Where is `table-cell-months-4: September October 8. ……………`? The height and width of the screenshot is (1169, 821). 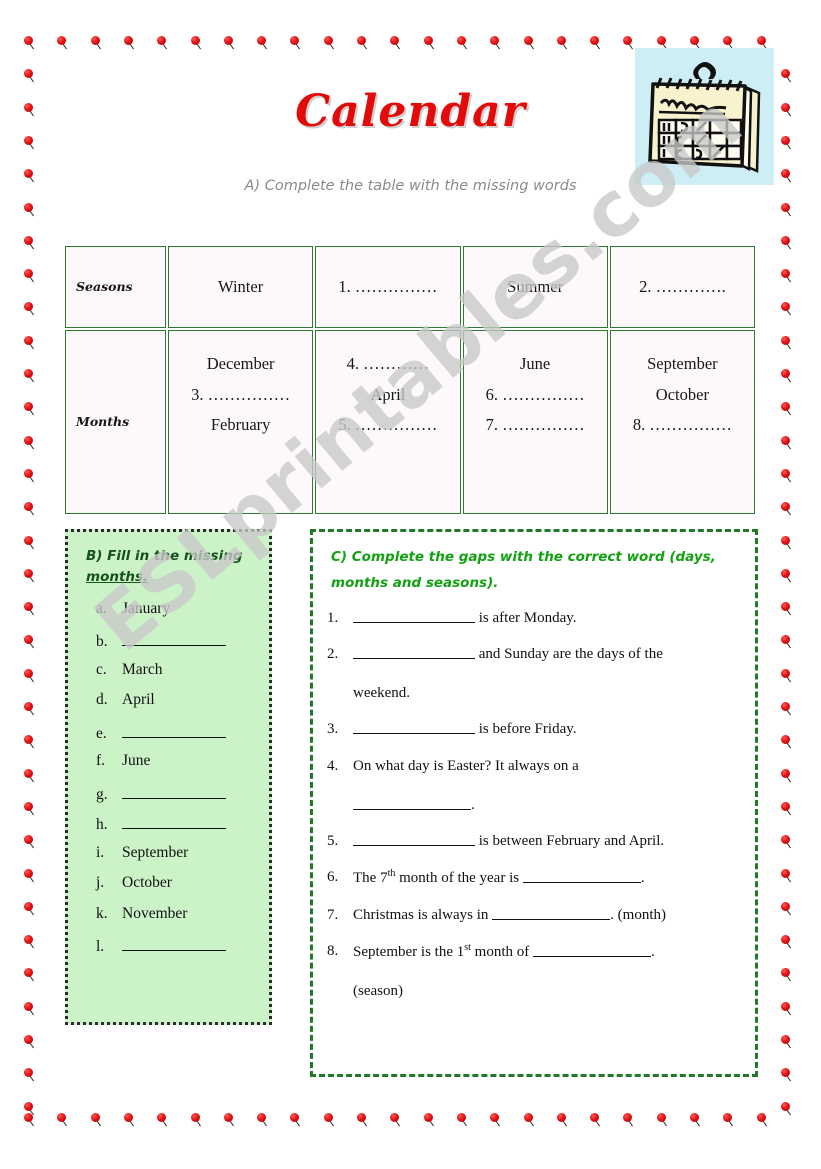
table-cell-months-4: September October 8. …………… is located at coordinates (682, 422).